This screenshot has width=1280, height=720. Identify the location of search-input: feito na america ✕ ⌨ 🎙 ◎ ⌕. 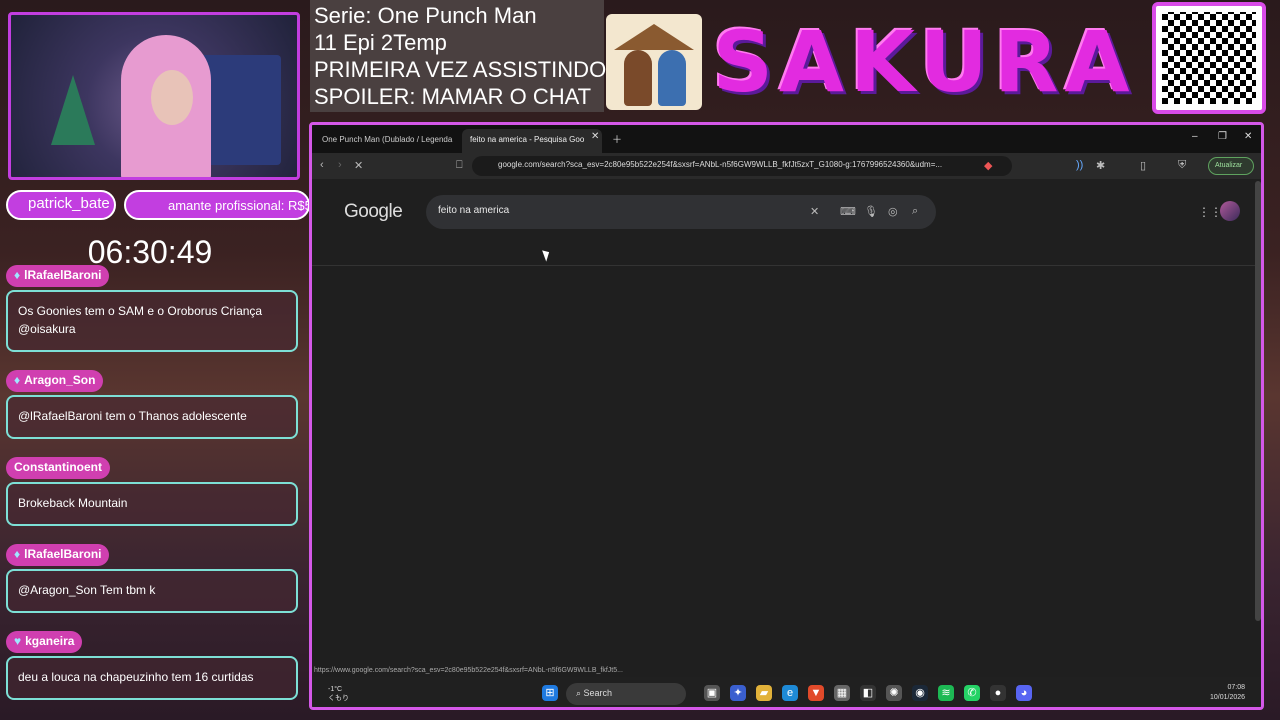
(681, 212).